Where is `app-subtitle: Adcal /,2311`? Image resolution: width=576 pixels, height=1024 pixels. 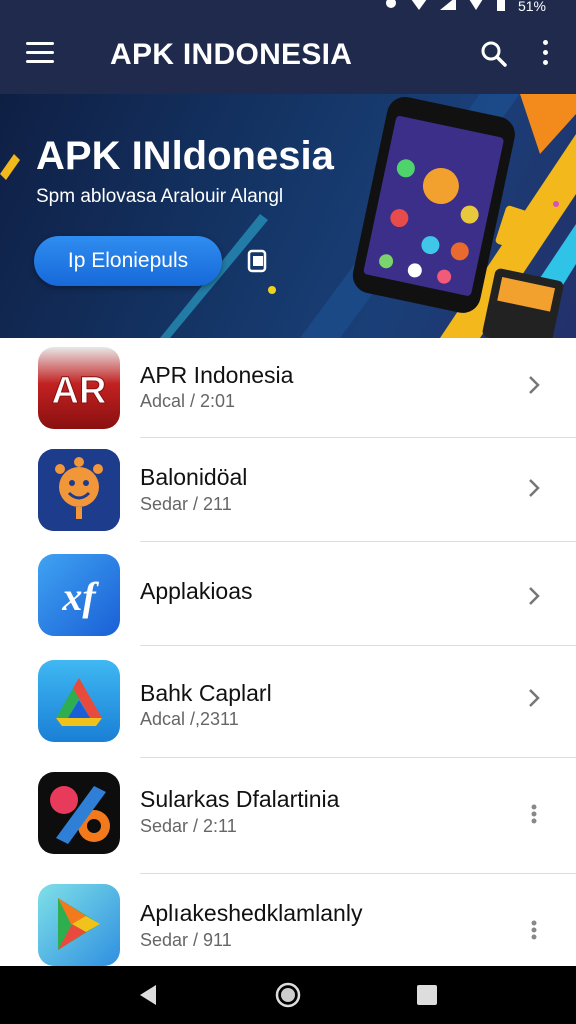 app-subtitle: Adcal /,2311 is located at coordinates (189, 719).